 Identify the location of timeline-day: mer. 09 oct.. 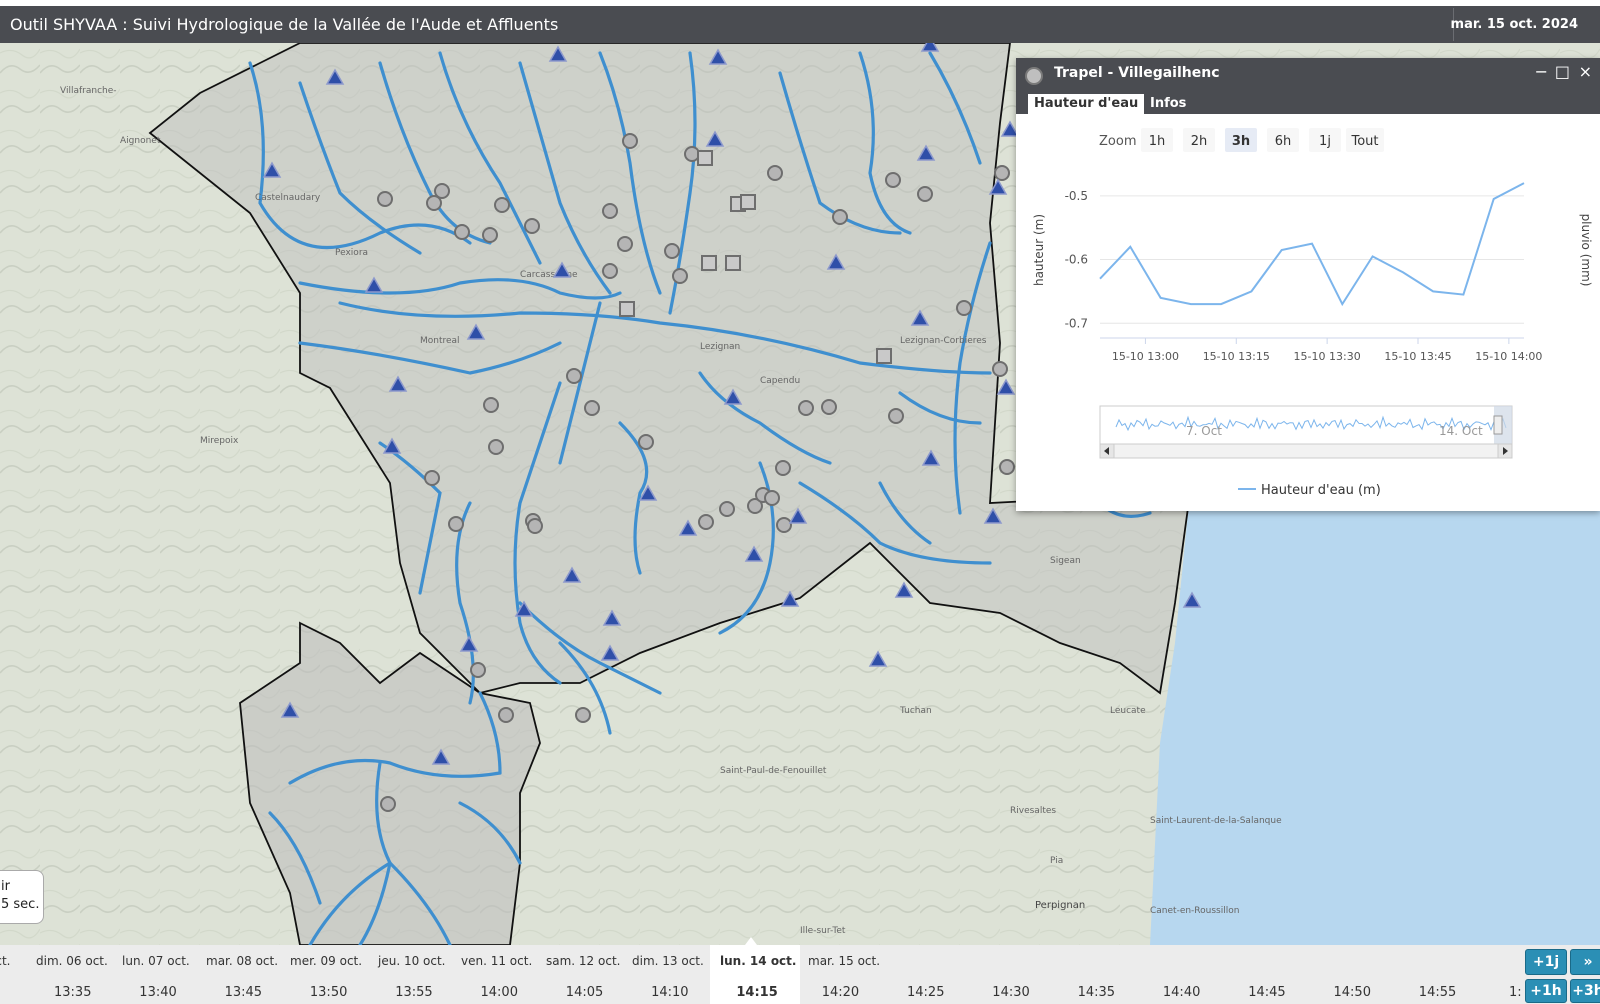
(326, 961).